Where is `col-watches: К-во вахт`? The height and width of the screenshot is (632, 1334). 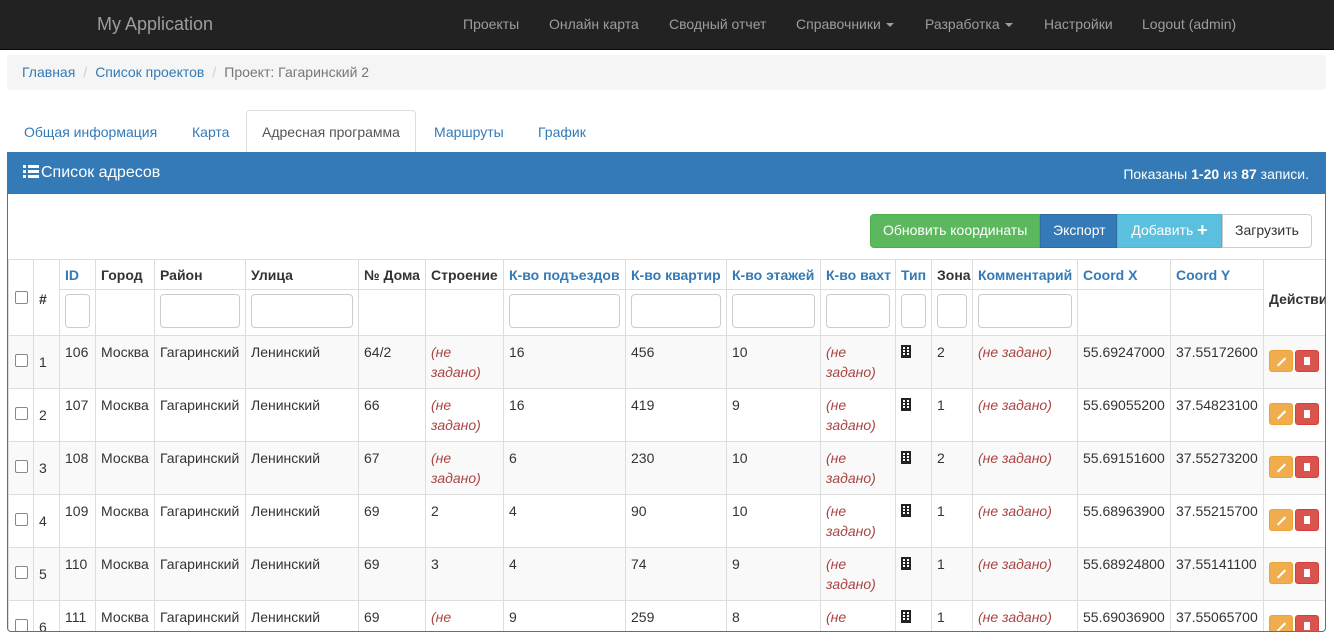 col-watches: К-во вахт is located at coordinates (858, 275).